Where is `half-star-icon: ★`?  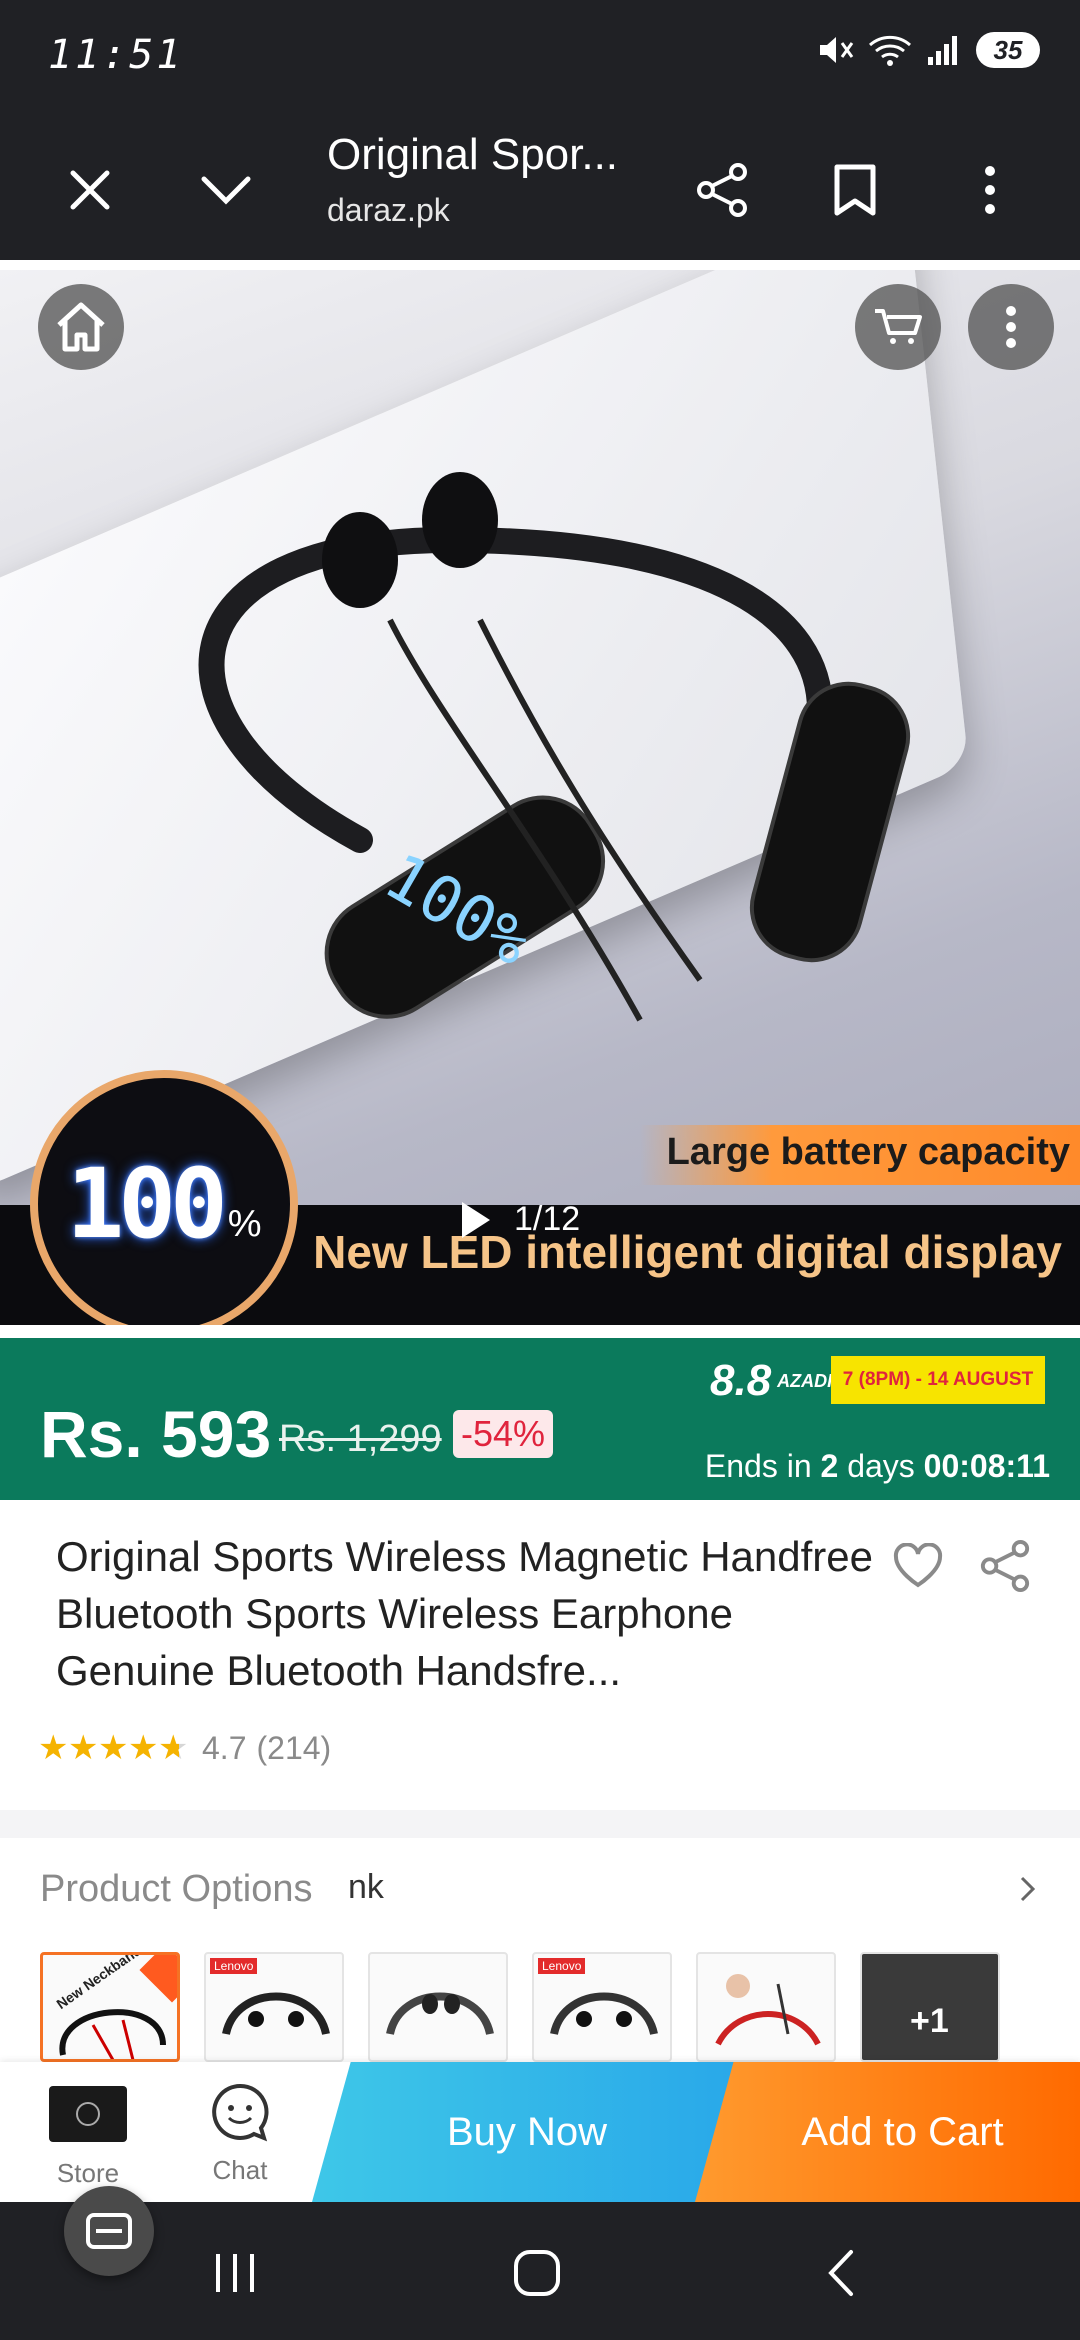 half-star-icon: ★ is located at coordinates (173, 1748).